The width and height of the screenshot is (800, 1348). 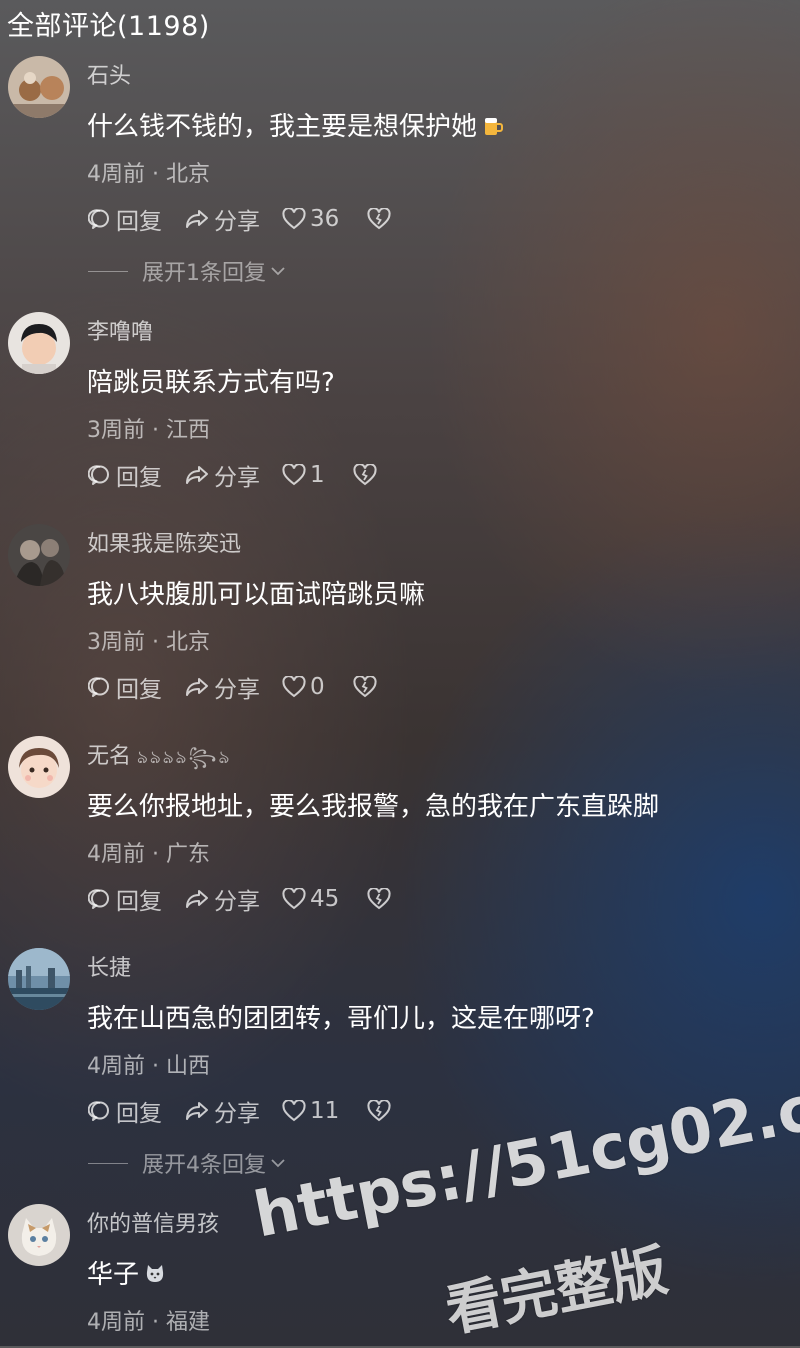 I want to click on comment-username: 李噜噜, so click(x=120, y=330).